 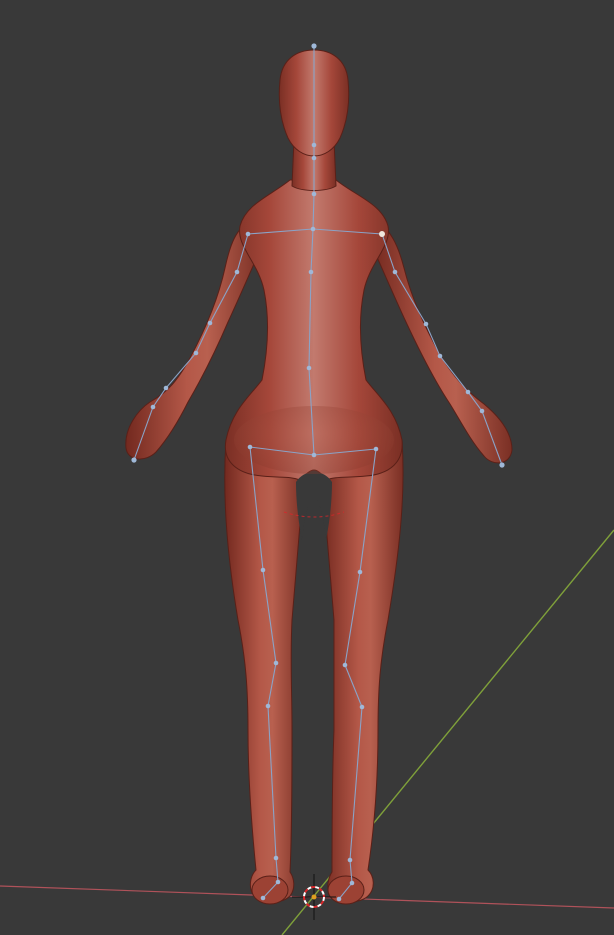 What do you see at coordinates (314, 440) in the screenshot?
I see `hip-shade` at bounding box center [314, 440].